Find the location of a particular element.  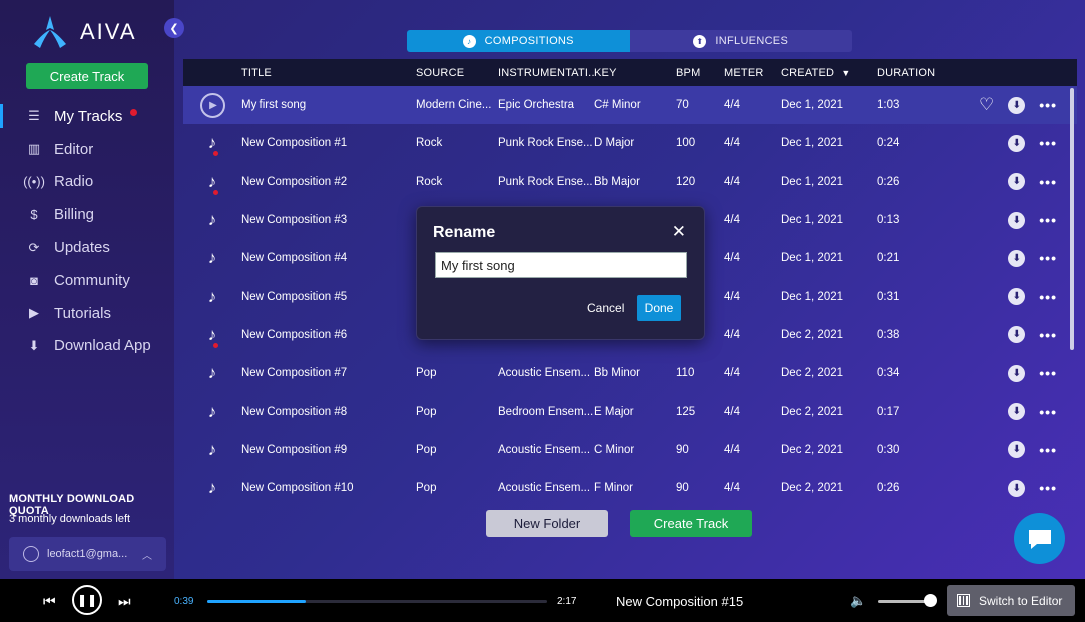

cell-title: New Composition #8 is located at coordinates (328, 412).